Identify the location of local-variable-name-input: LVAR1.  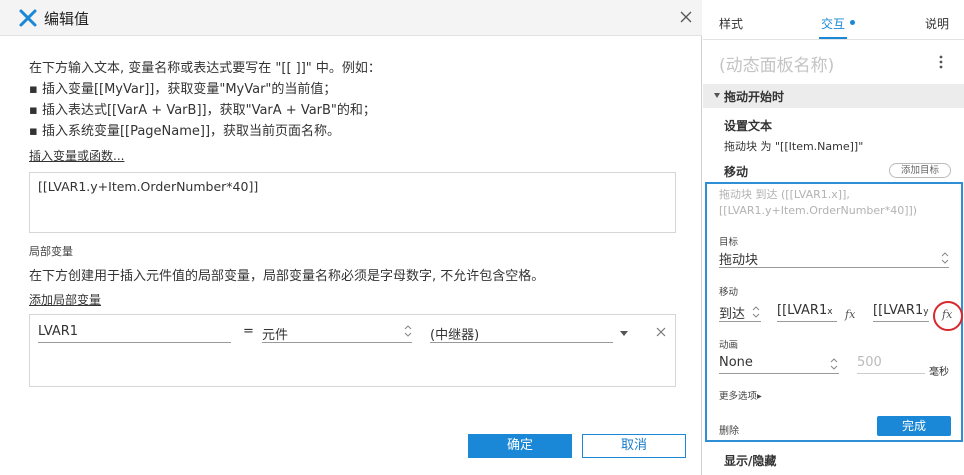
(134, 332).